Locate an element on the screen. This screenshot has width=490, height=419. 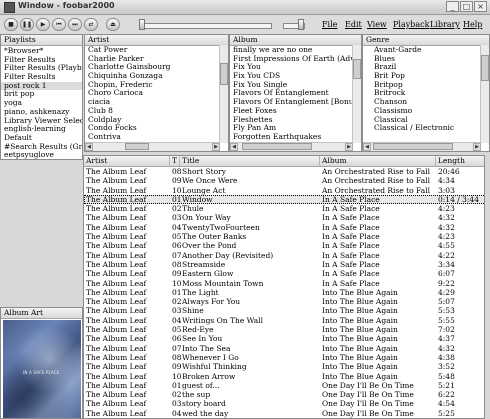
seek-thumb is located at coordinates (142, 24).